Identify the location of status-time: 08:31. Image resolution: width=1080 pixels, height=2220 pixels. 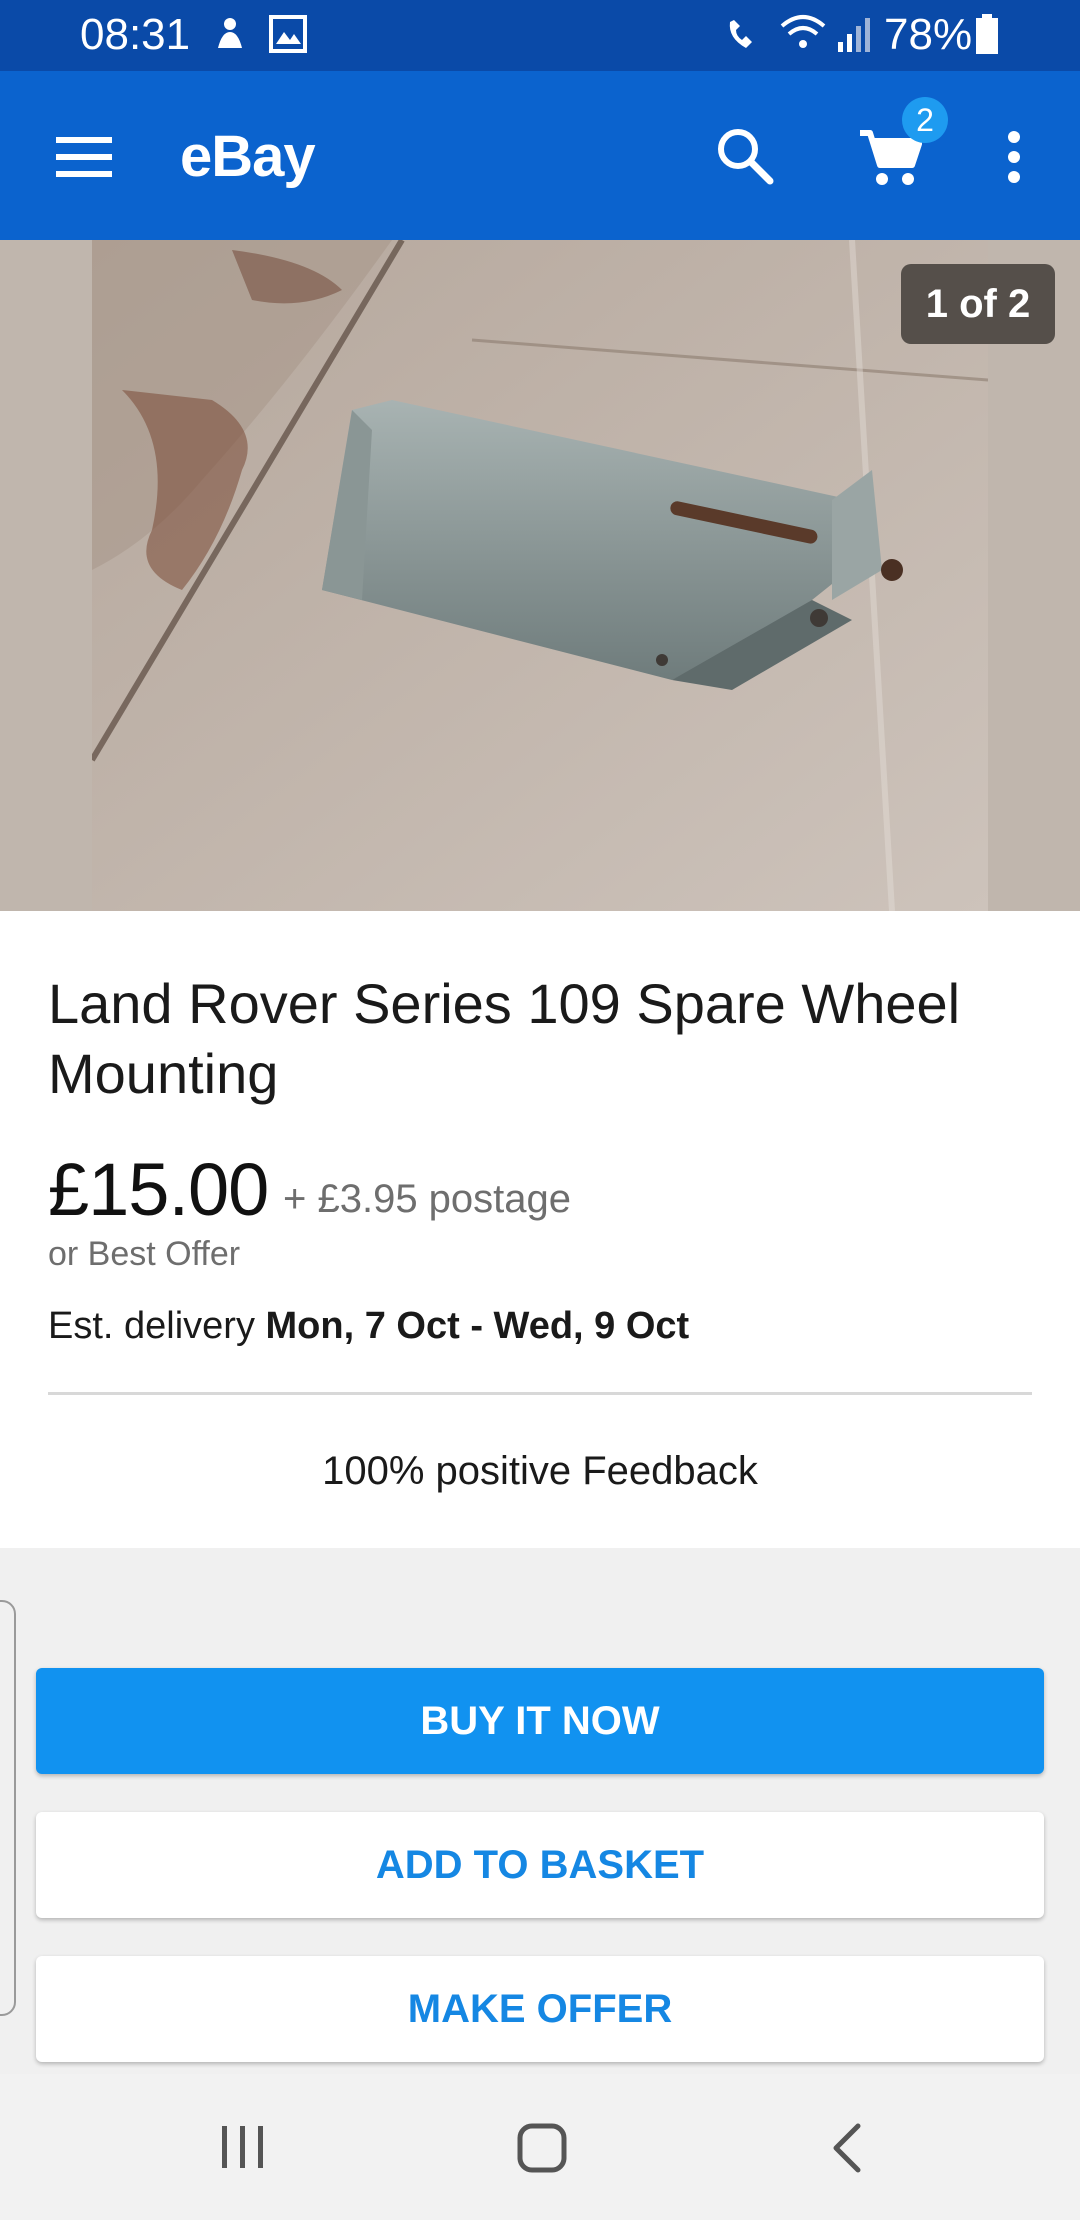
(135, 34).